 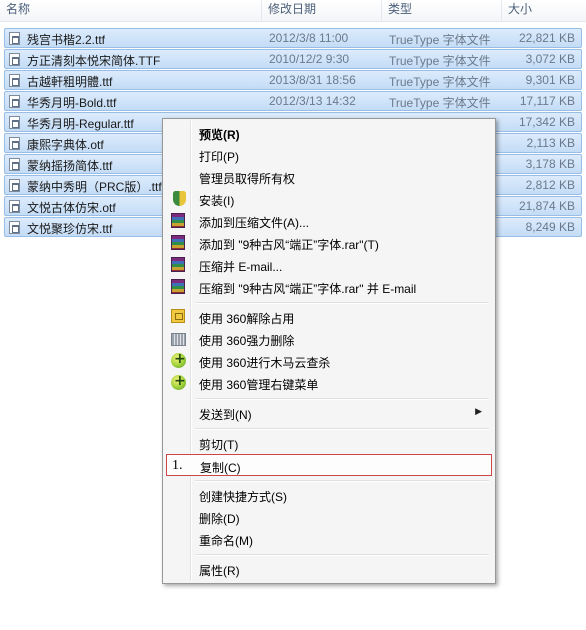 I want to click on menu-label: 属性(R), so click(x=219, y=571).